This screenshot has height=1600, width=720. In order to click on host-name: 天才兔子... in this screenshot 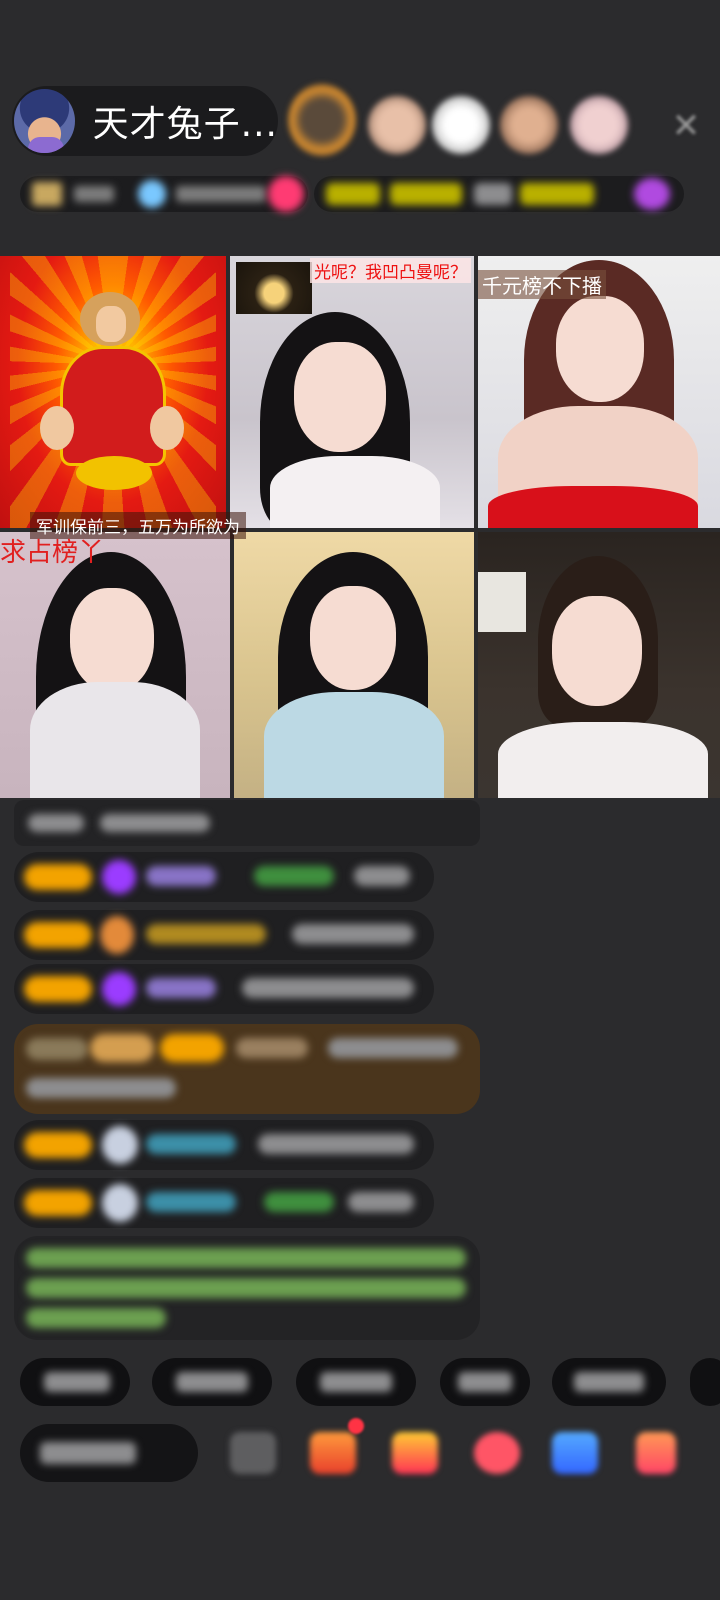, I will do `click(185, 121)`.